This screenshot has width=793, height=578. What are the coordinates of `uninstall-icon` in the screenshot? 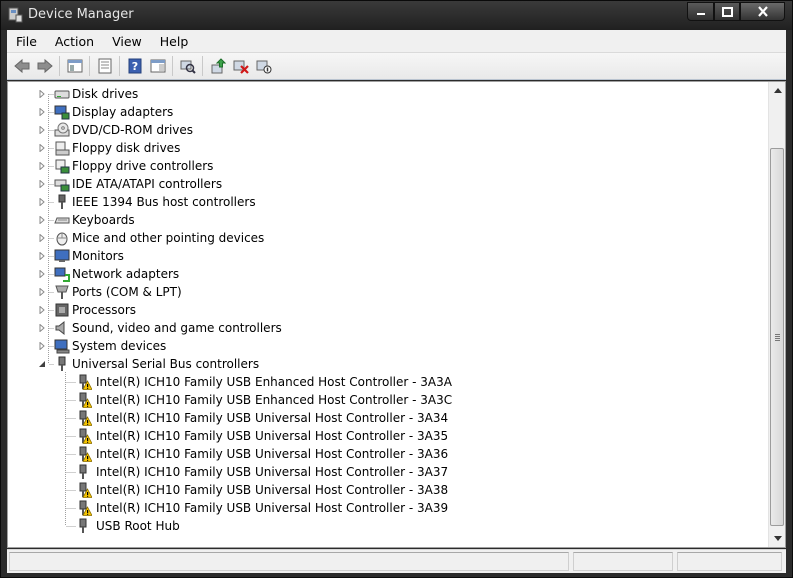 It's located at (241, 67).